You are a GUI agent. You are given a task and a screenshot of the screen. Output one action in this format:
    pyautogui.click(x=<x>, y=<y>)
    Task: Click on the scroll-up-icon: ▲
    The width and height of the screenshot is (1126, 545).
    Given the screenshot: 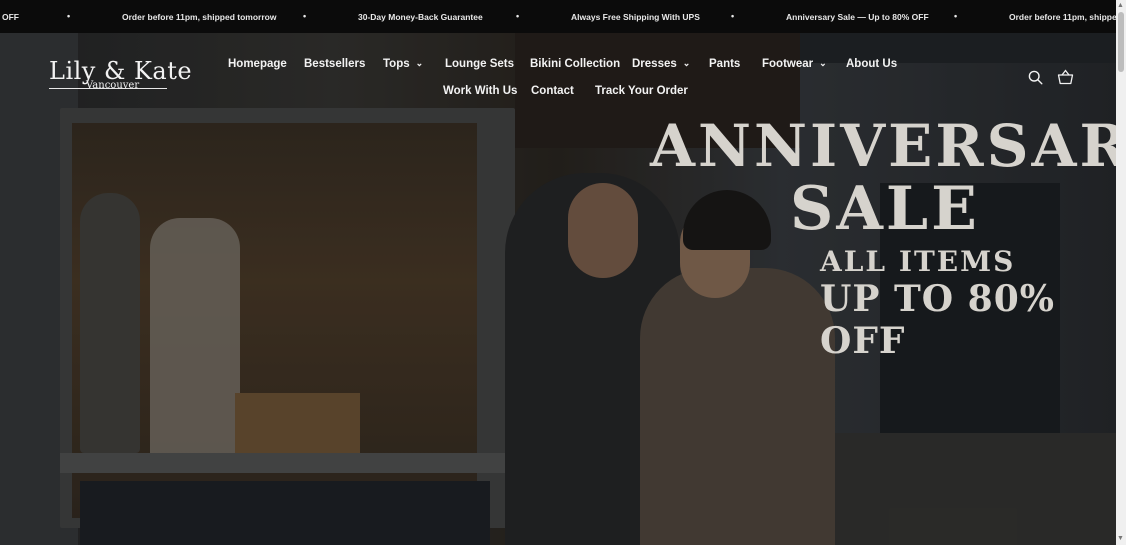 What is the action you would take?
    pyautogui.click(x=1120, y=5)
    